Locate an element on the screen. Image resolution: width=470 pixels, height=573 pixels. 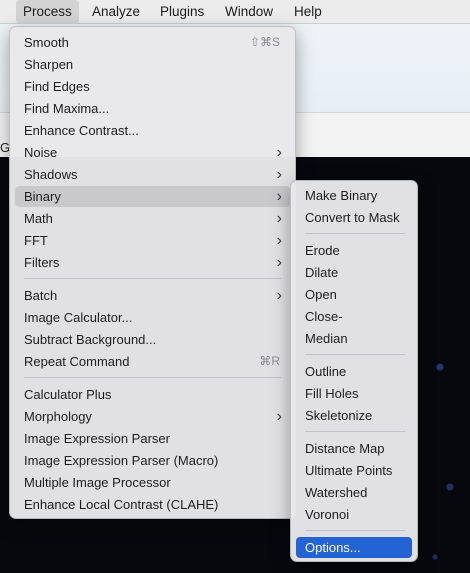
menu-item-convert-to-mask: Convert to Mask is located at coordinates (354, 217).